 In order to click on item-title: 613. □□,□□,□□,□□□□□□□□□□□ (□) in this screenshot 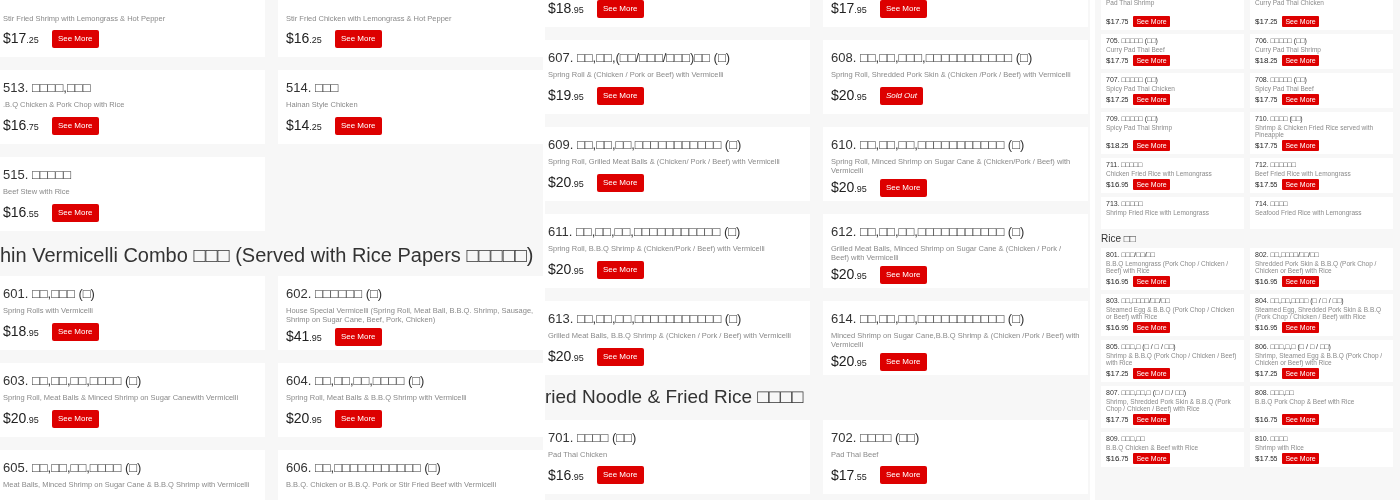, I will do `click(645, 318)`.